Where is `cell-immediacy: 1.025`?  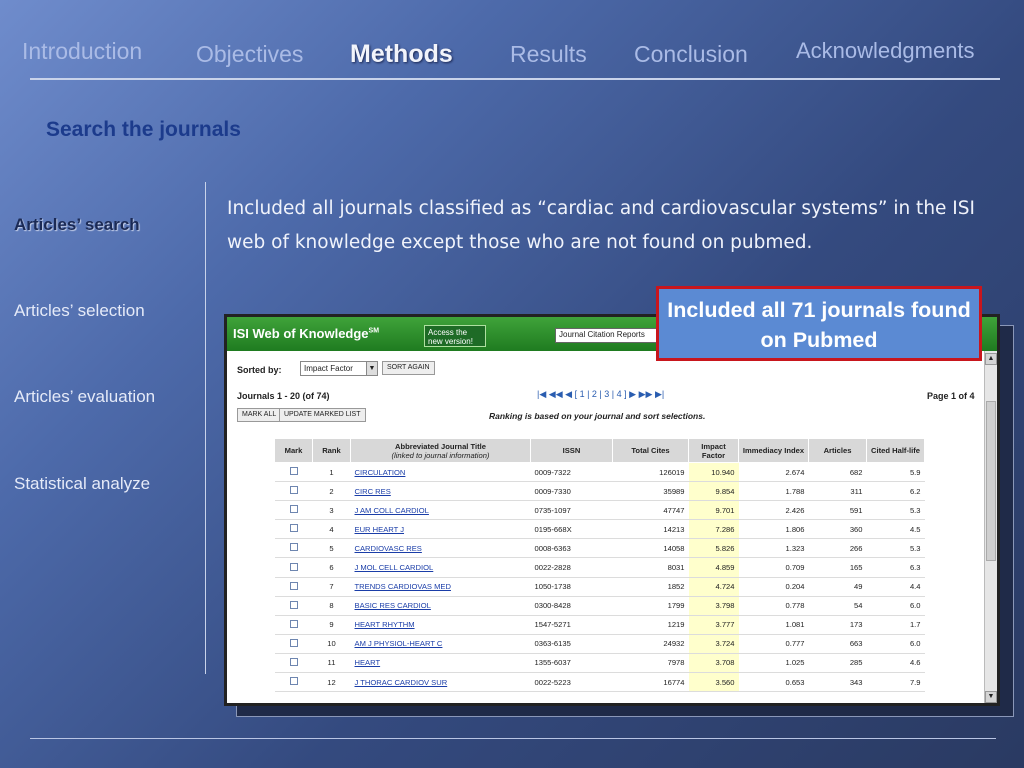
cell-immediacy: 1.025 is located at coordinates (773, 663).